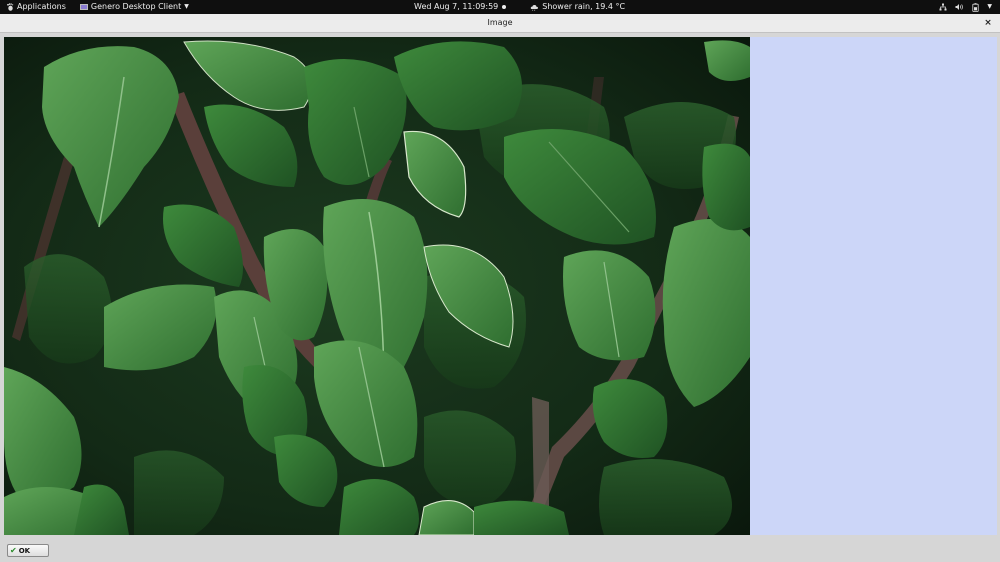  What do you see at coordinates (24, 550) in the screenshot?
I see `ok-label: OK` at bounding box center [24, 550].